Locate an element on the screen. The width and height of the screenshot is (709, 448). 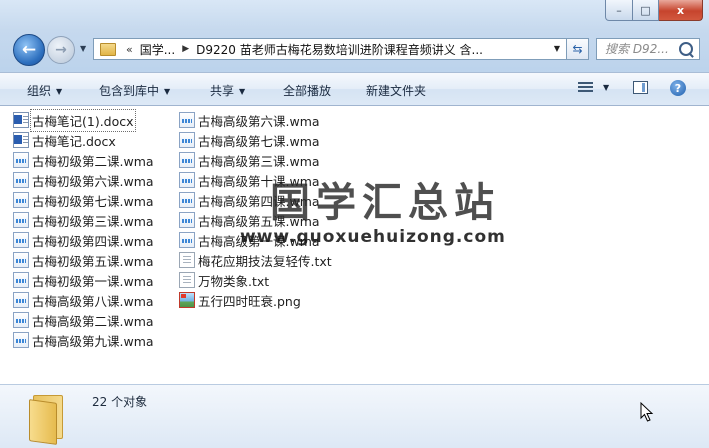
recent-pages-dropdown: ▼ is located at coordinates (83, 48).